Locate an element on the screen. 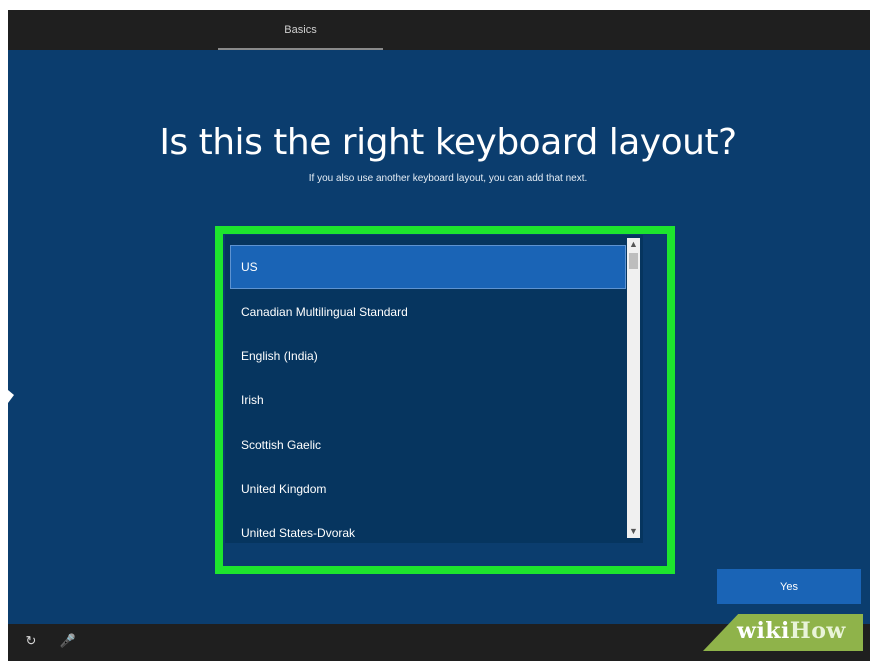  list-item-english-india: English (India) is located at coordinates (428, 356).